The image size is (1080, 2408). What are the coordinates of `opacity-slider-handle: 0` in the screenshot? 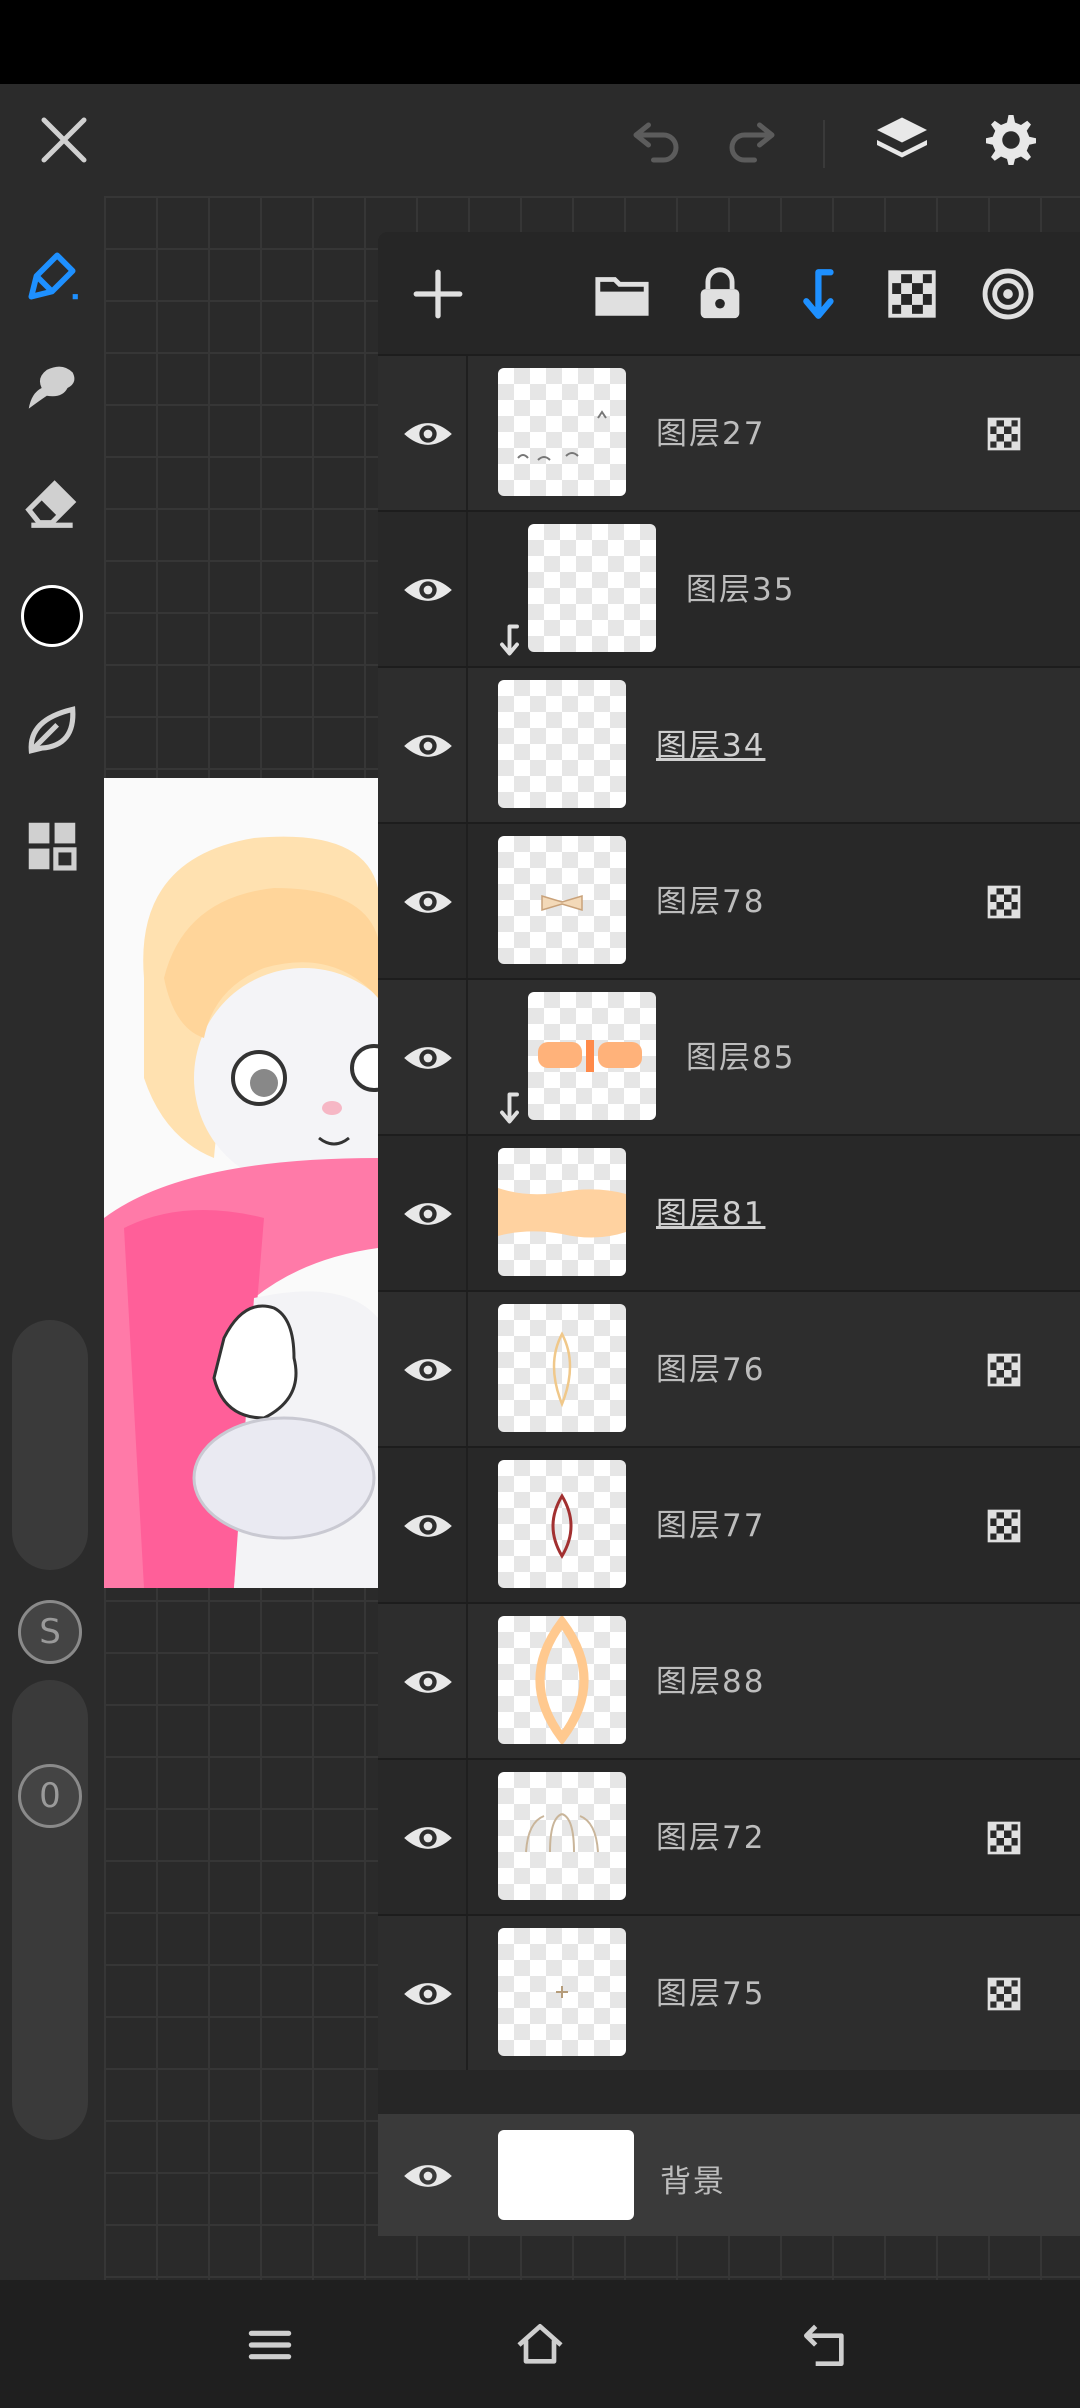 It's located at (50, 1796).